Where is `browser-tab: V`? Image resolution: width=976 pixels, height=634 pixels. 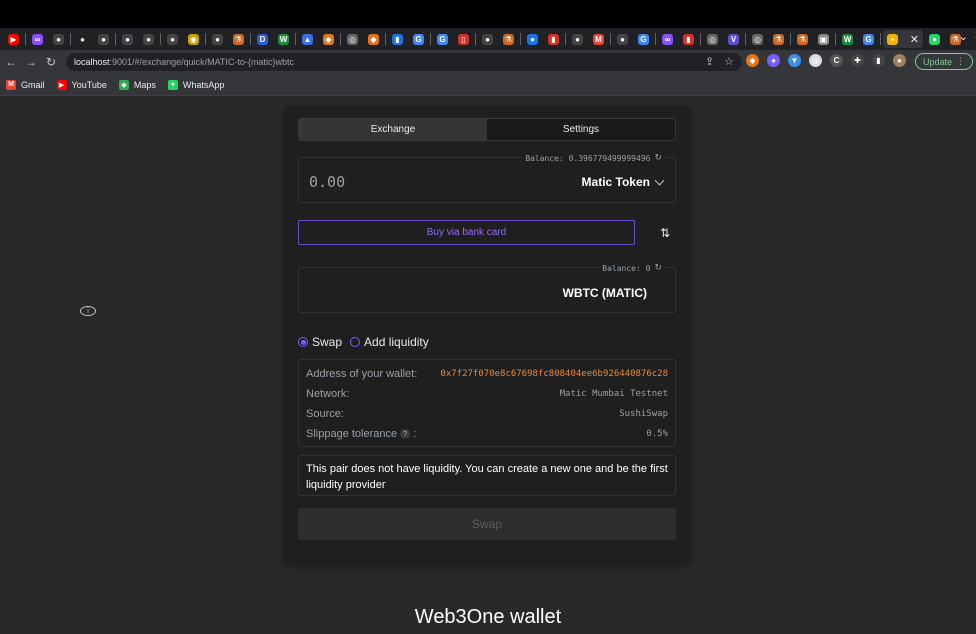 browser-tab: V is located at coordinates (733, 39).